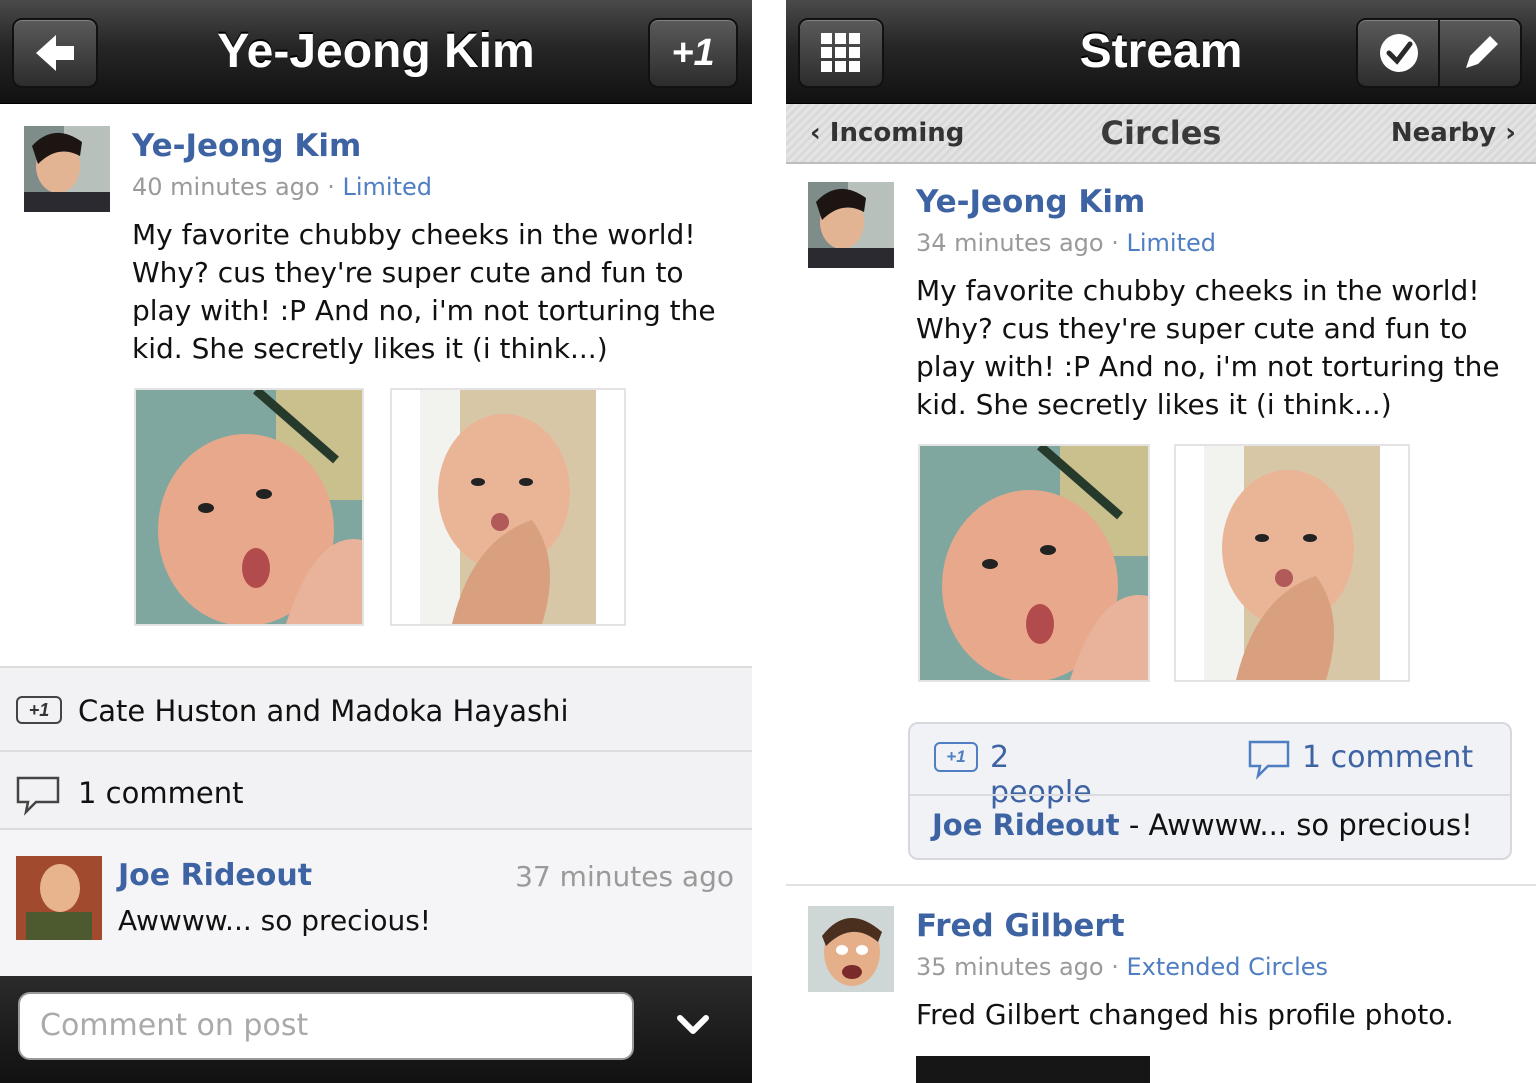 Image resolution: width=1536 pixels, height=1083 pixels. I want to click on comment-preview-dash: -, so click(1134, 825).